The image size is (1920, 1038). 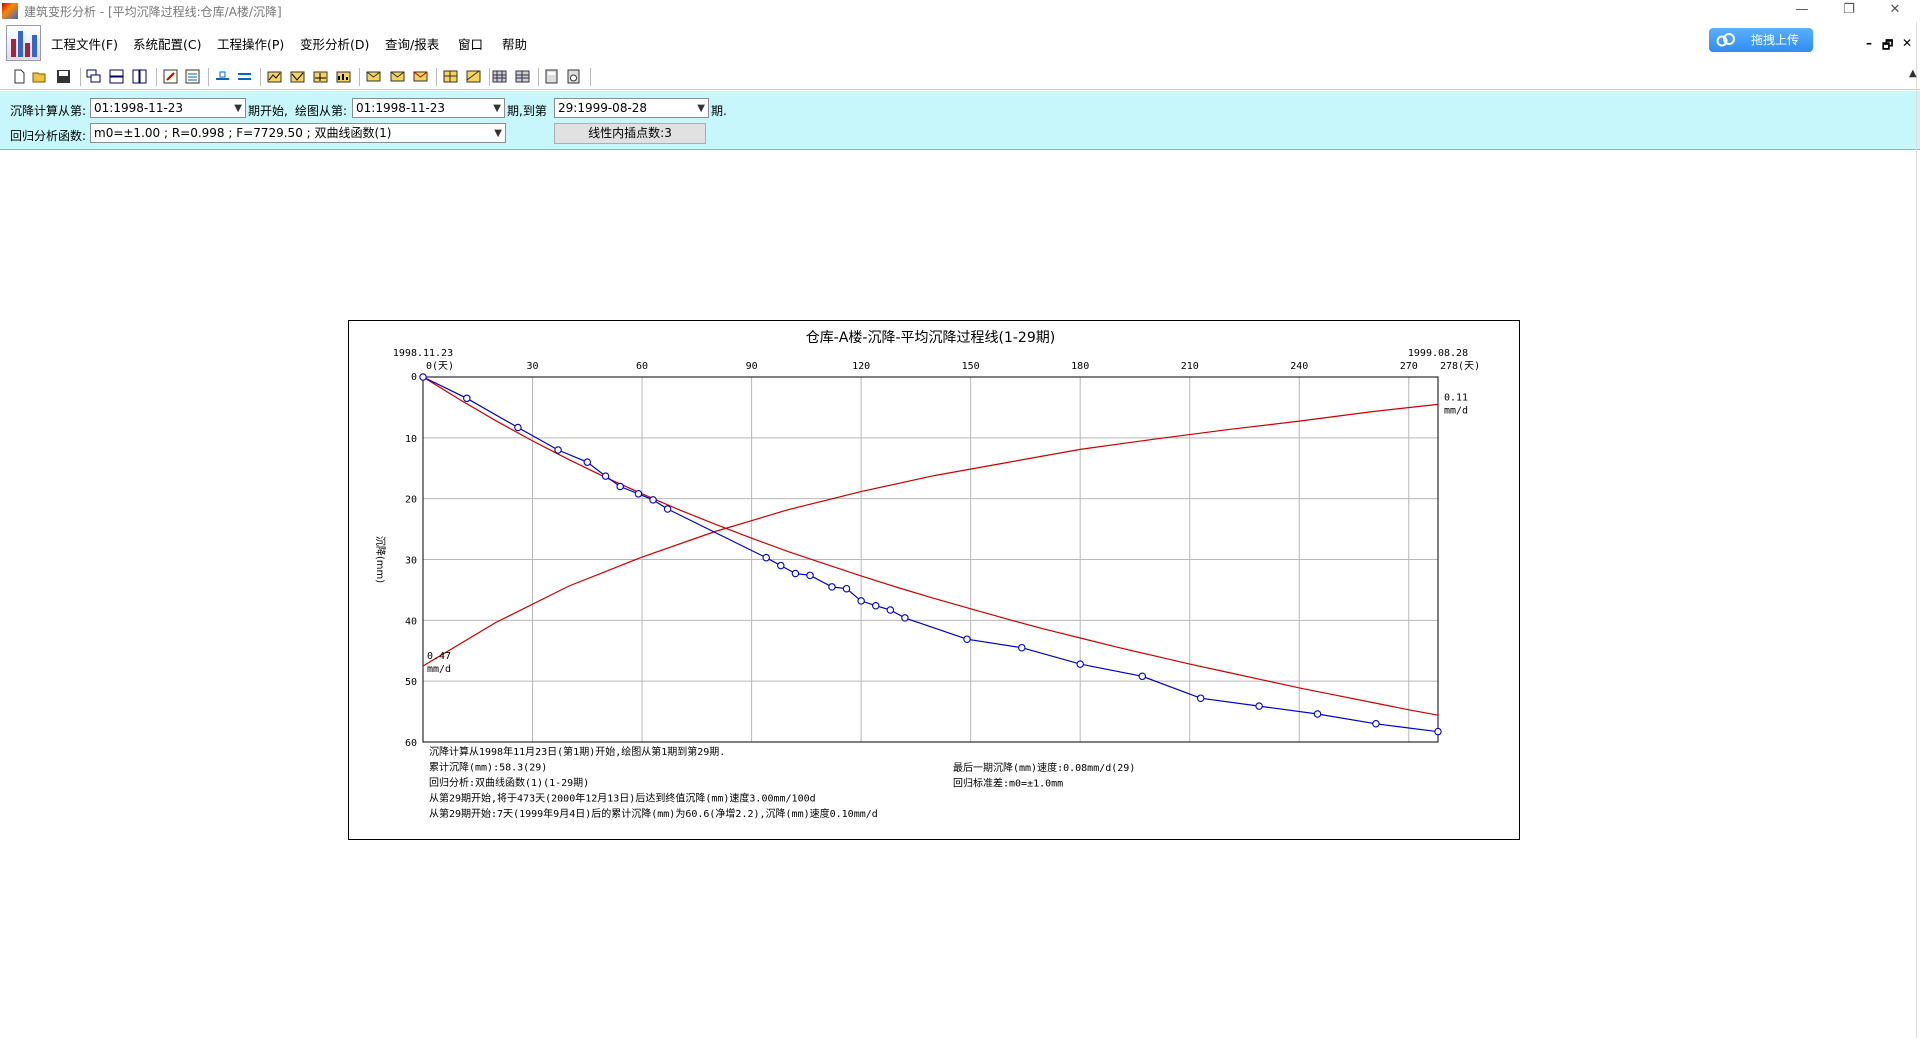 What do you see at coordinates (1044, 767) in the screenshot?
I see `note-right-line: 最后一期沉降(mm)速度:0.08mm/d(29)` at bounding box center [1044, 767].